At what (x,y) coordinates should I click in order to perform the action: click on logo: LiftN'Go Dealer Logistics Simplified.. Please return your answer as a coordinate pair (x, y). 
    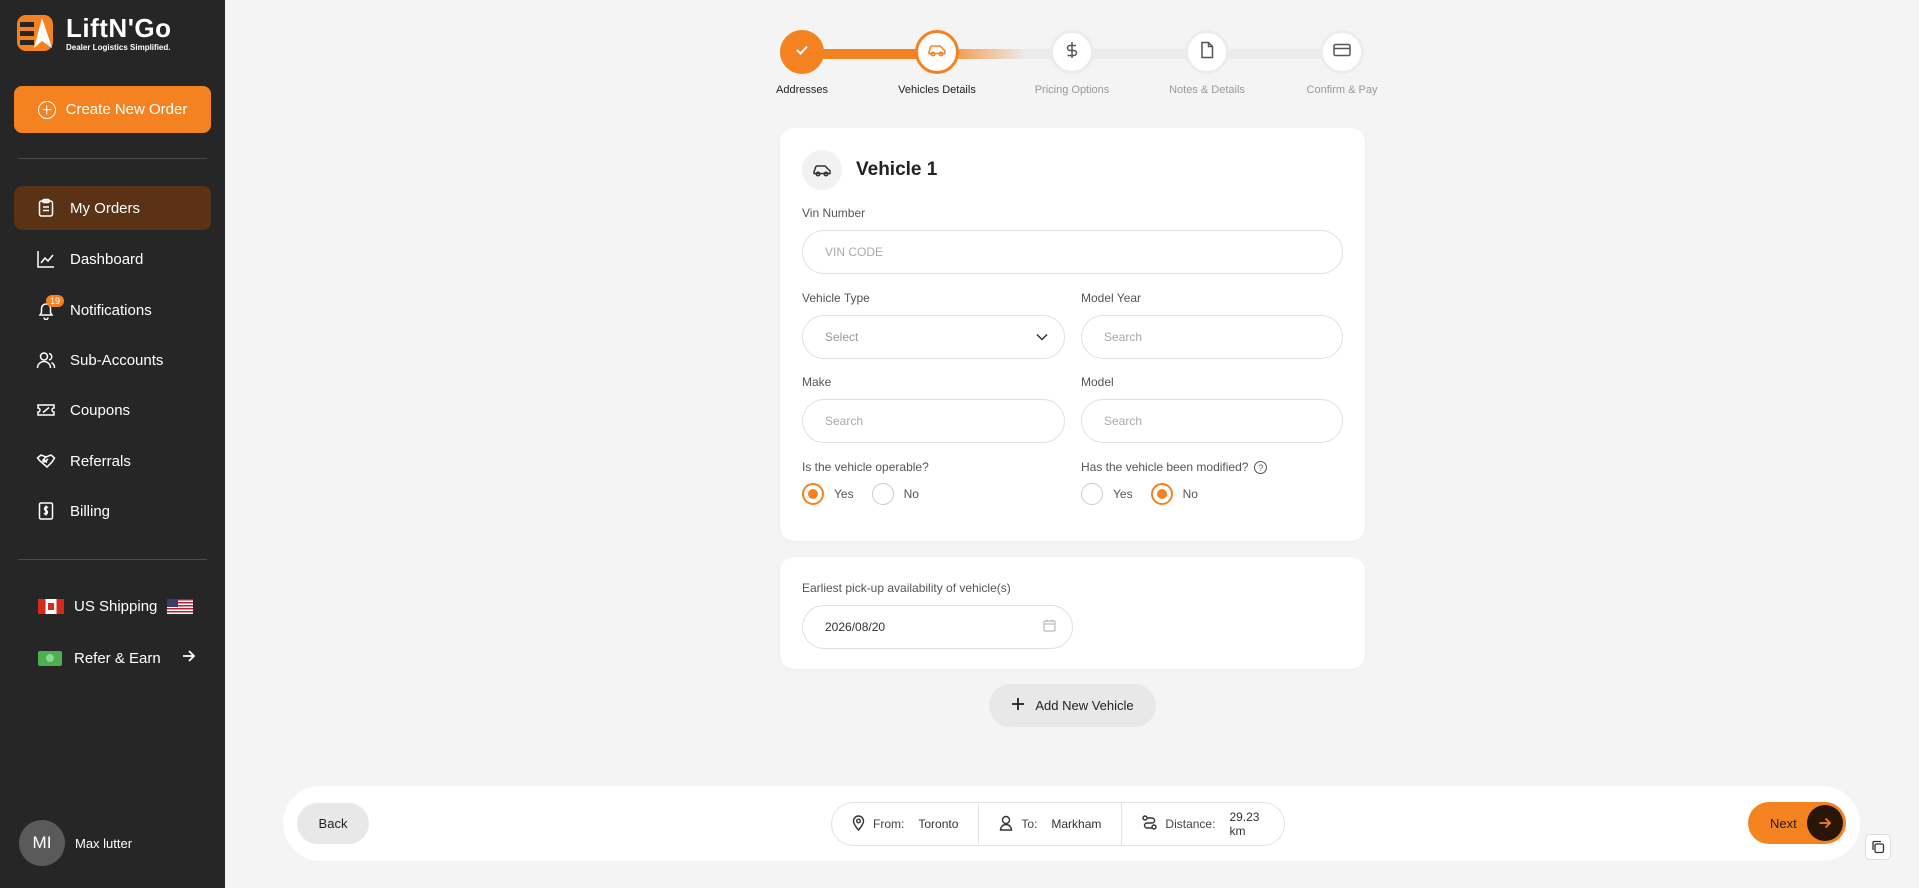
    Looking at the image, I should click on (94, 33).